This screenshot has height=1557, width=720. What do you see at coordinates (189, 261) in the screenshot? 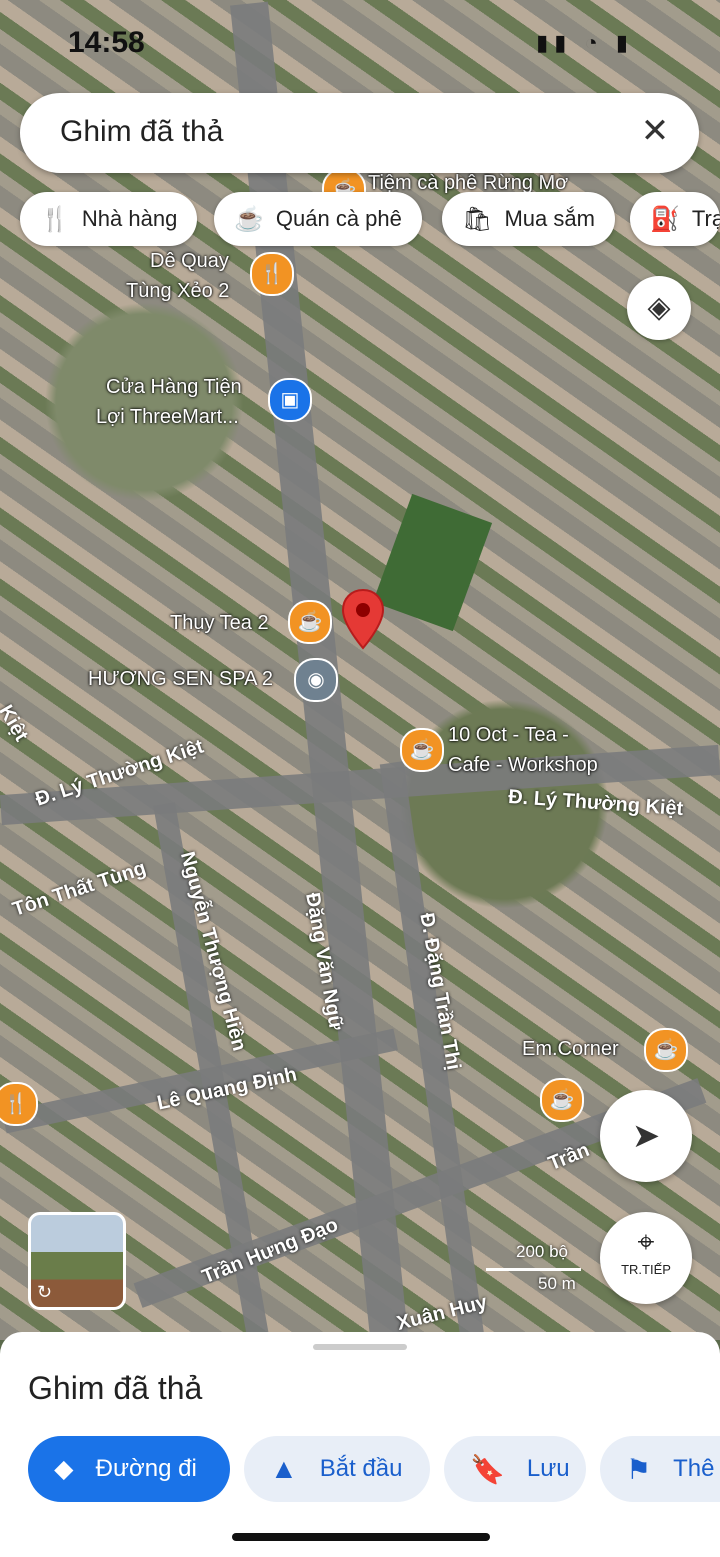
I see `poi-label-de-quay: Dê Quay` at bounding box center [189, 261].